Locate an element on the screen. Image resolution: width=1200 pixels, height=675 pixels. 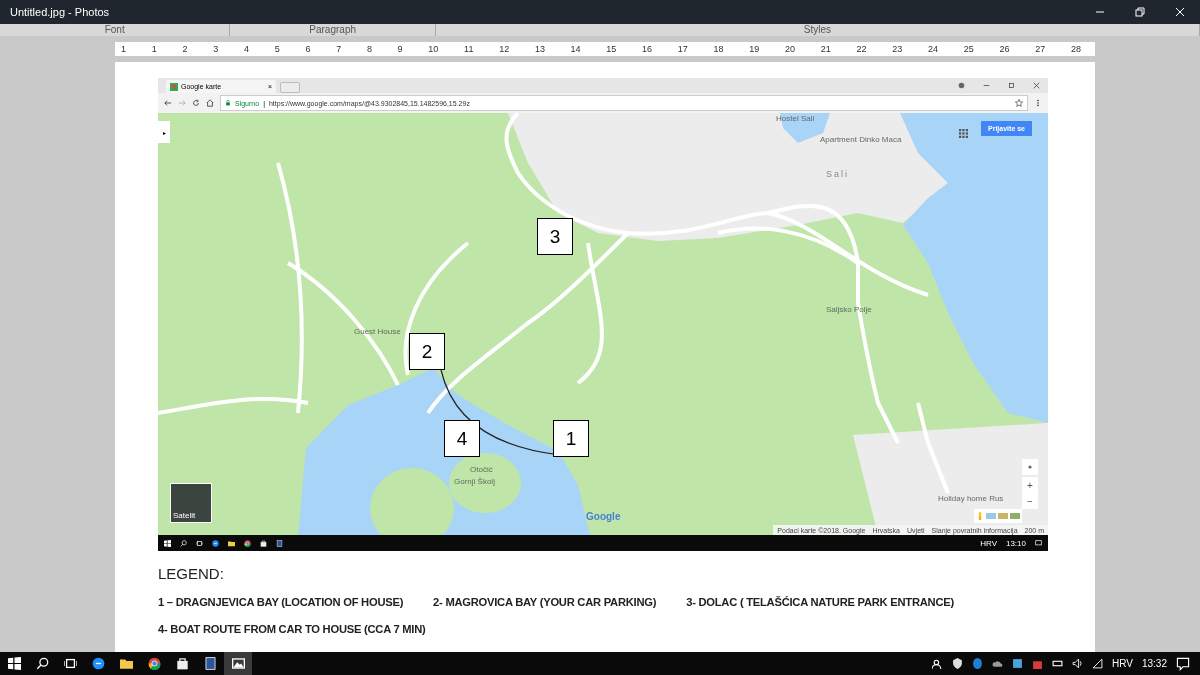
pegman-icon is located at coordinates (980, 516).